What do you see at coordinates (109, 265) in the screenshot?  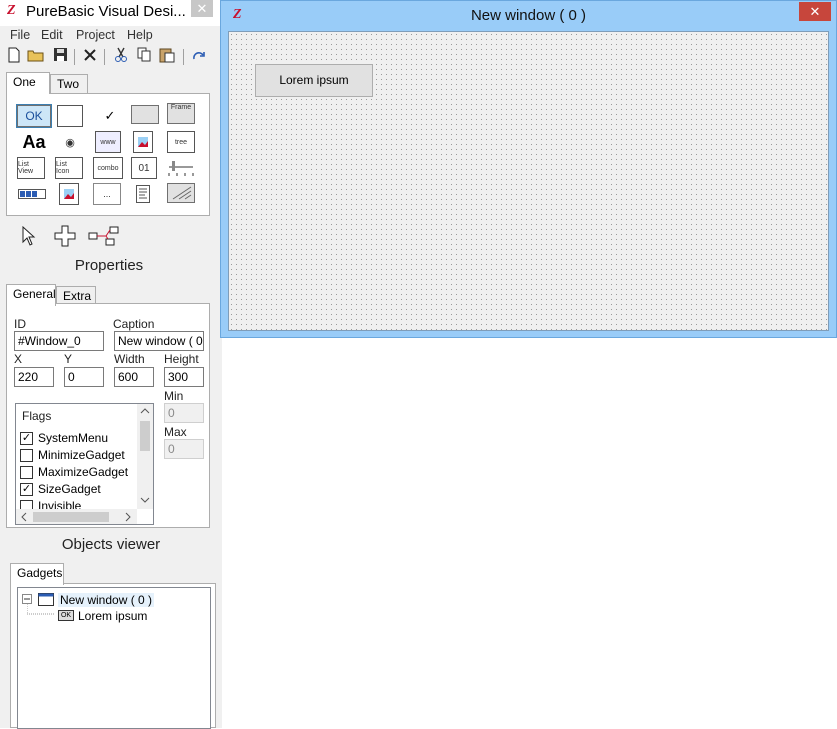 I see `properties-header: Properties` at bounding box center [109, 265].